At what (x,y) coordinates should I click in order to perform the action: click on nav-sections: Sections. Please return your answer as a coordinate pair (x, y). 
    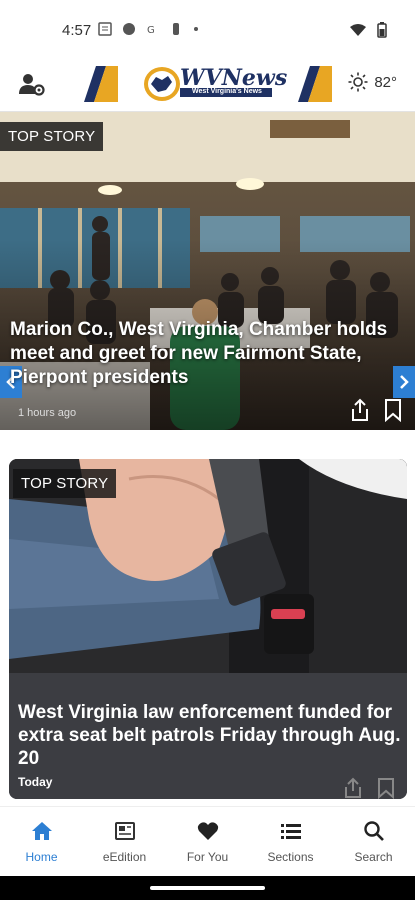
    Looking at the image, I should click on (290, 841).